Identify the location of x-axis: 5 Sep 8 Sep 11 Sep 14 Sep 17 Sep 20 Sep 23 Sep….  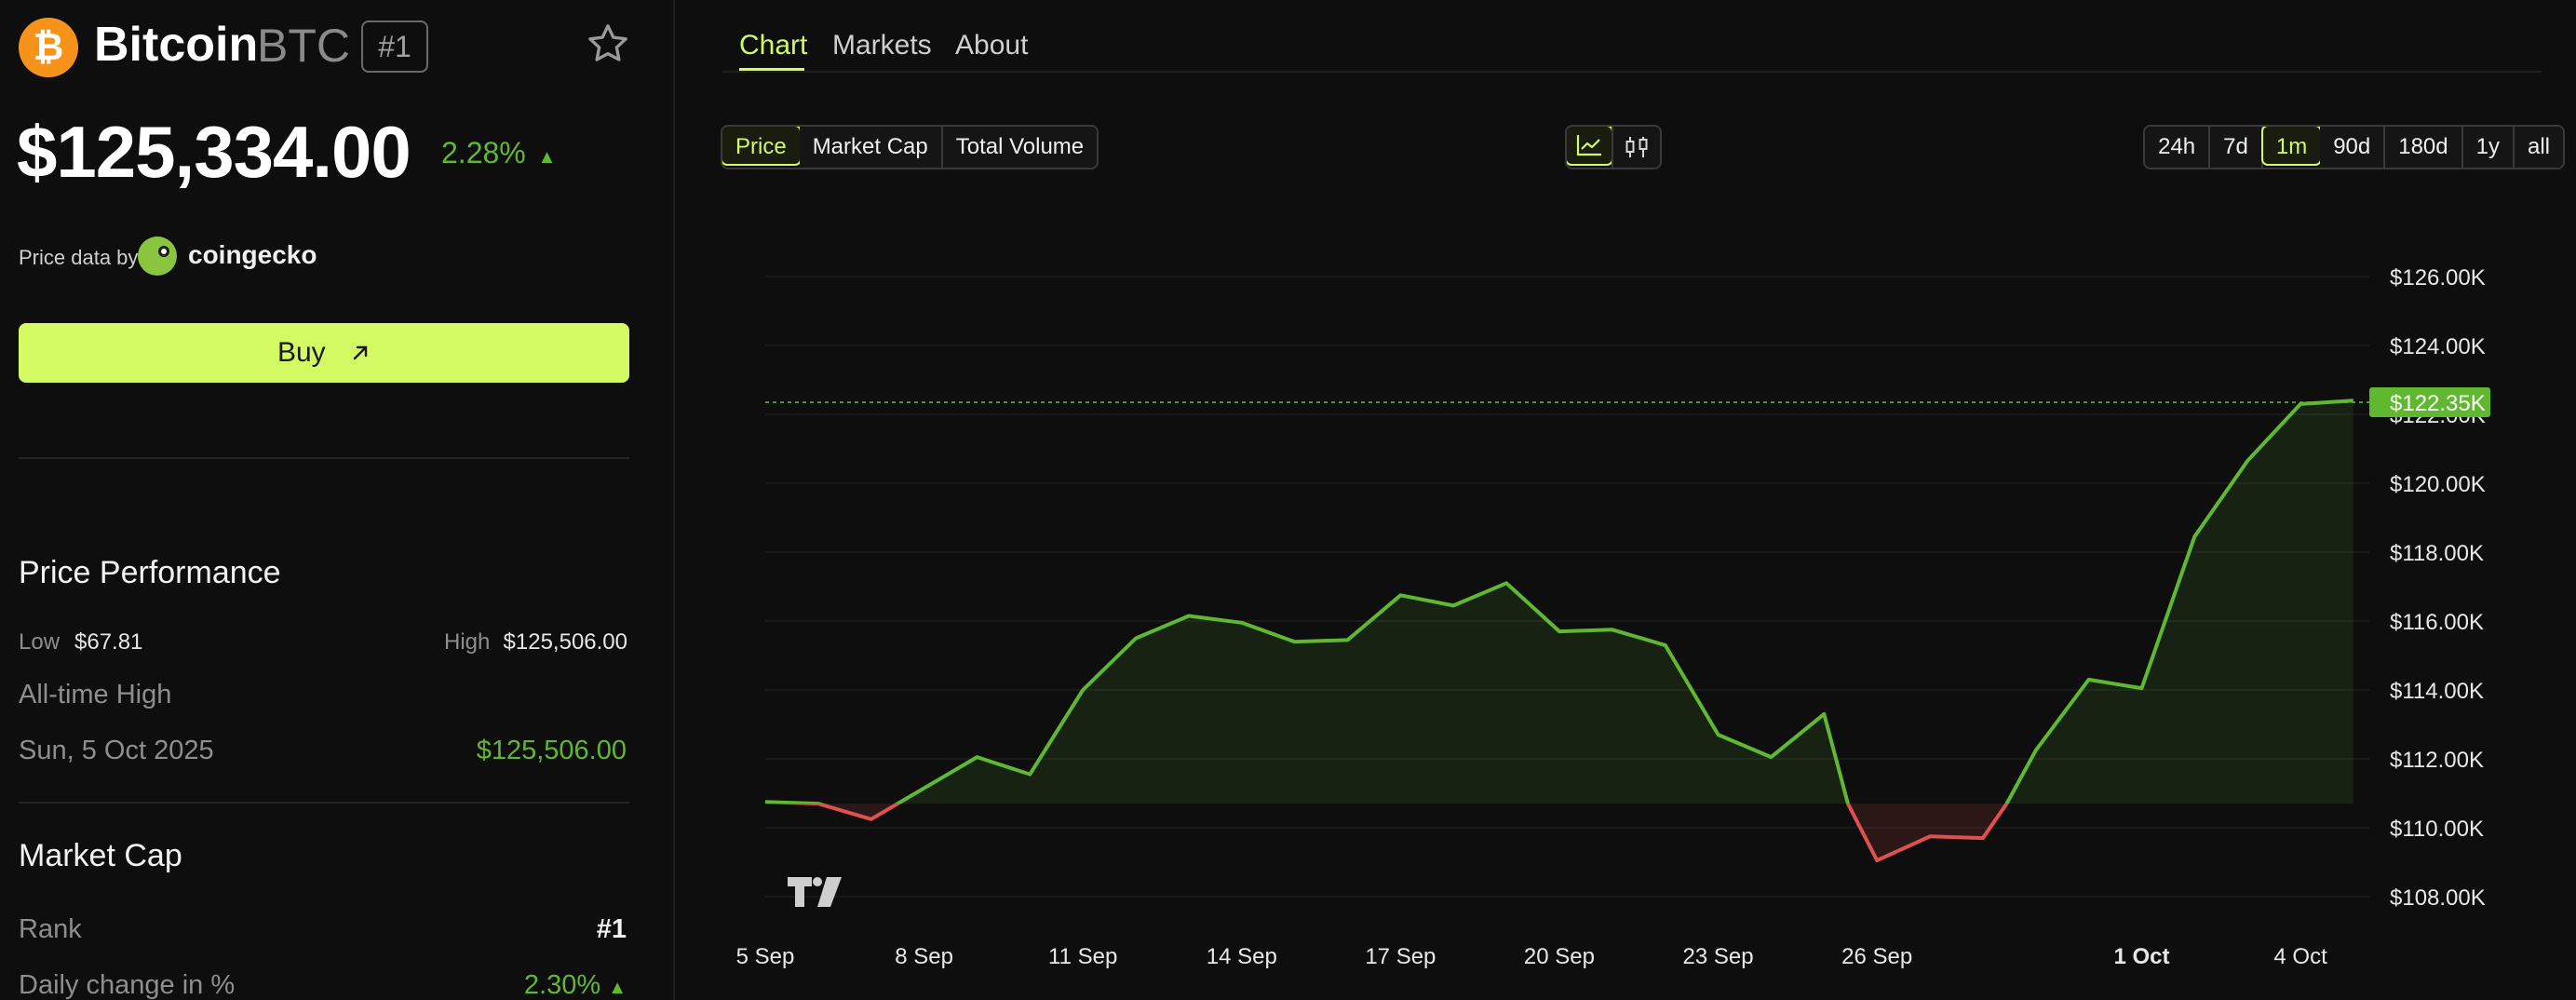
(1531, 957).